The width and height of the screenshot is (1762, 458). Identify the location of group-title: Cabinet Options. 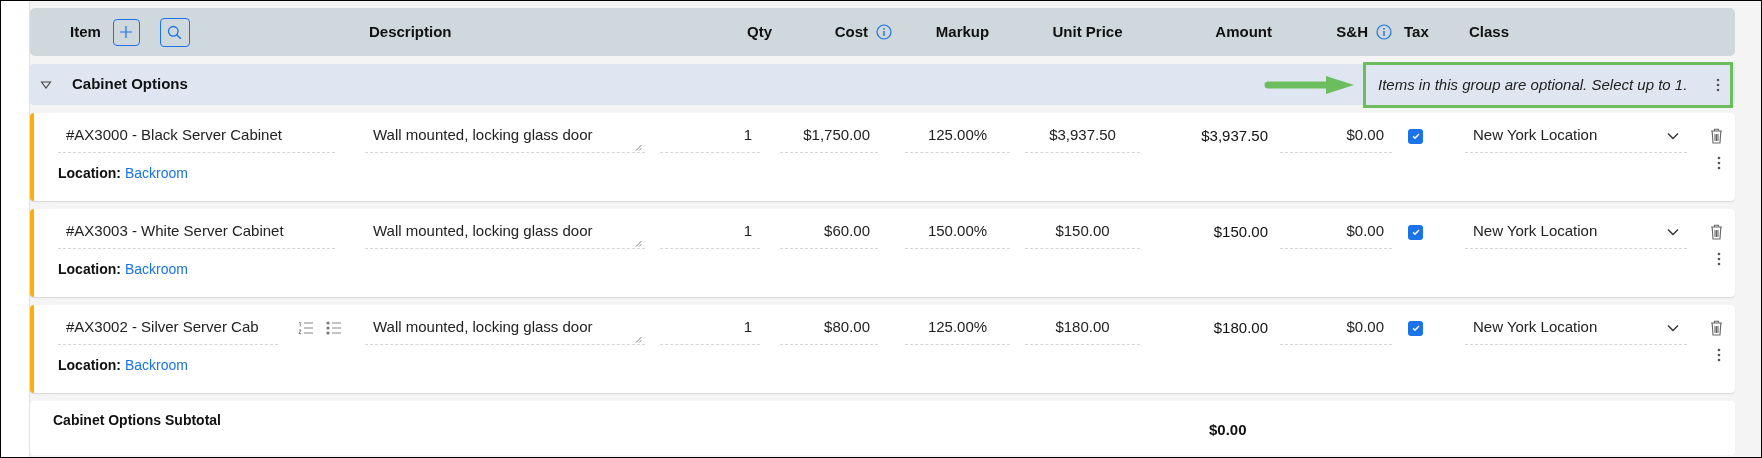
(130, 84).